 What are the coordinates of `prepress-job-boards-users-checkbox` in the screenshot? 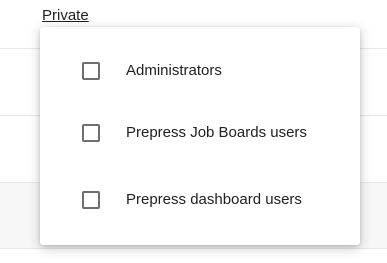 It's located at (91, 133).